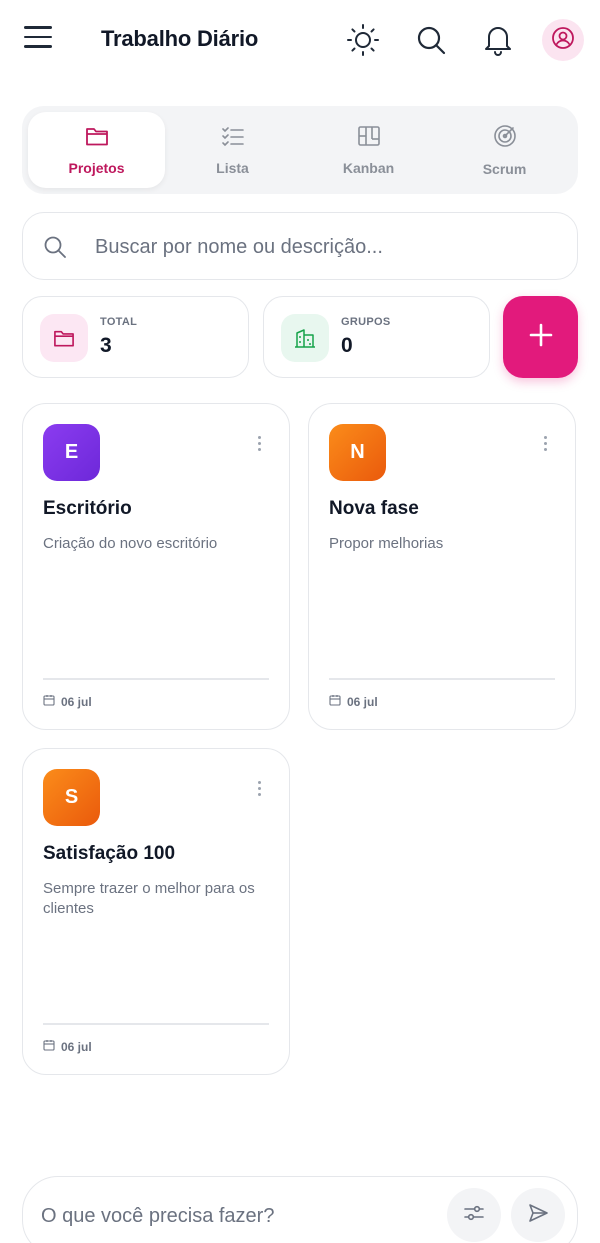 The width and height of the screenshot is (600, 1243). I want to click on search-input, so click(325, 247).